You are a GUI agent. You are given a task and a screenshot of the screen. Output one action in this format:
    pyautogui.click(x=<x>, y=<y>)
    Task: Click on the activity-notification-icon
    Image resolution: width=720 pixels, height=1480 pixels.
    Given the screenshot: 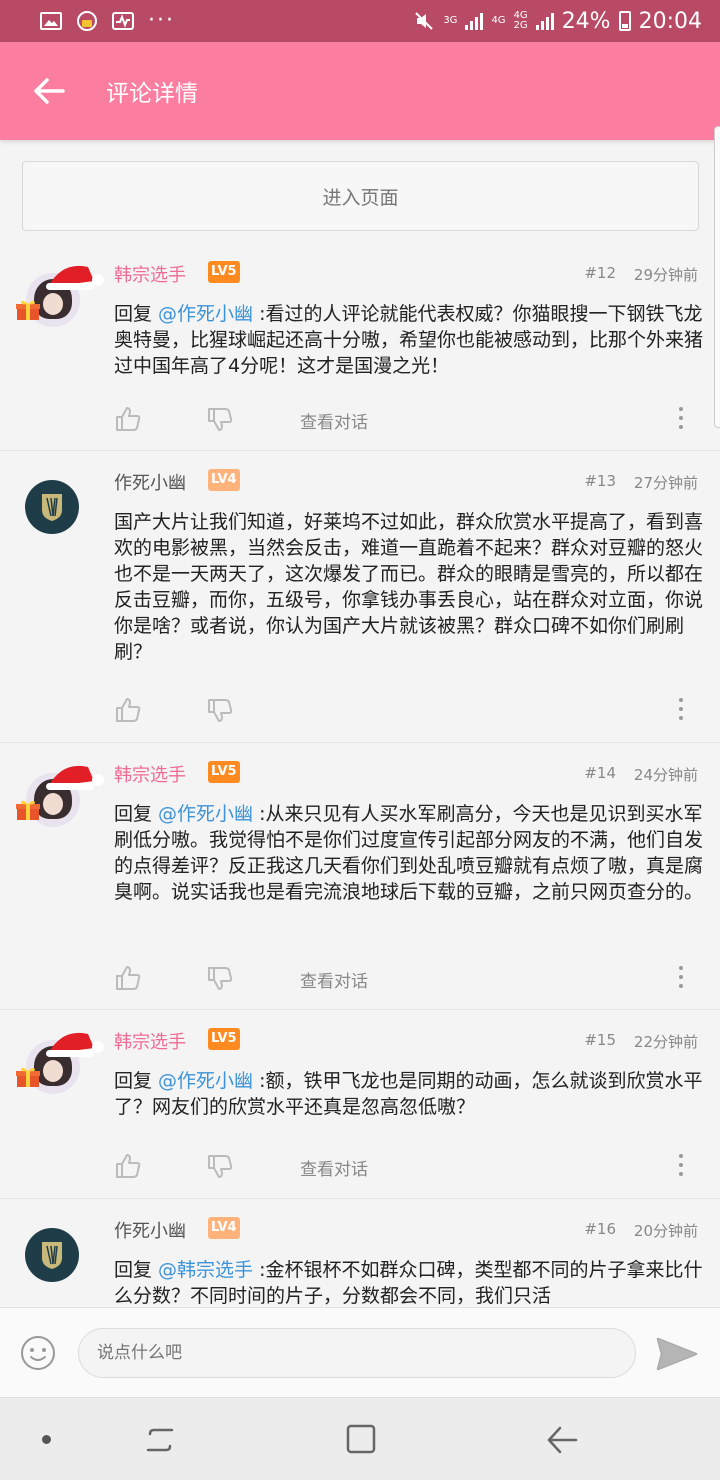 What is the action you would take?
    pyautogui.click(x=123, y=21)
    